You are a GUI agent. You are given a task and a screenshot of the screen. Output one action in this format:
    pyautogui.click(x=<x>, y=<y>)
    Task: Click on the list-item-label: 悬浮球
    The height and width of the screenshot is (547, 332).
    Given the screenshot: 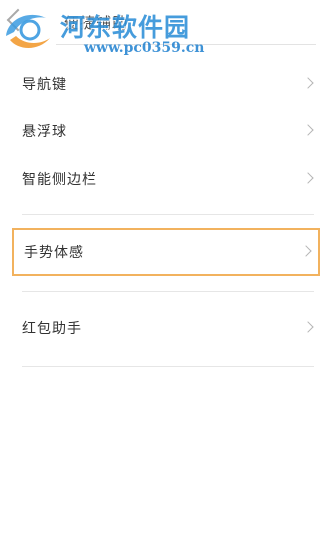 What is the action you would take?
    pyautogui.click(x=44, y=132)
    